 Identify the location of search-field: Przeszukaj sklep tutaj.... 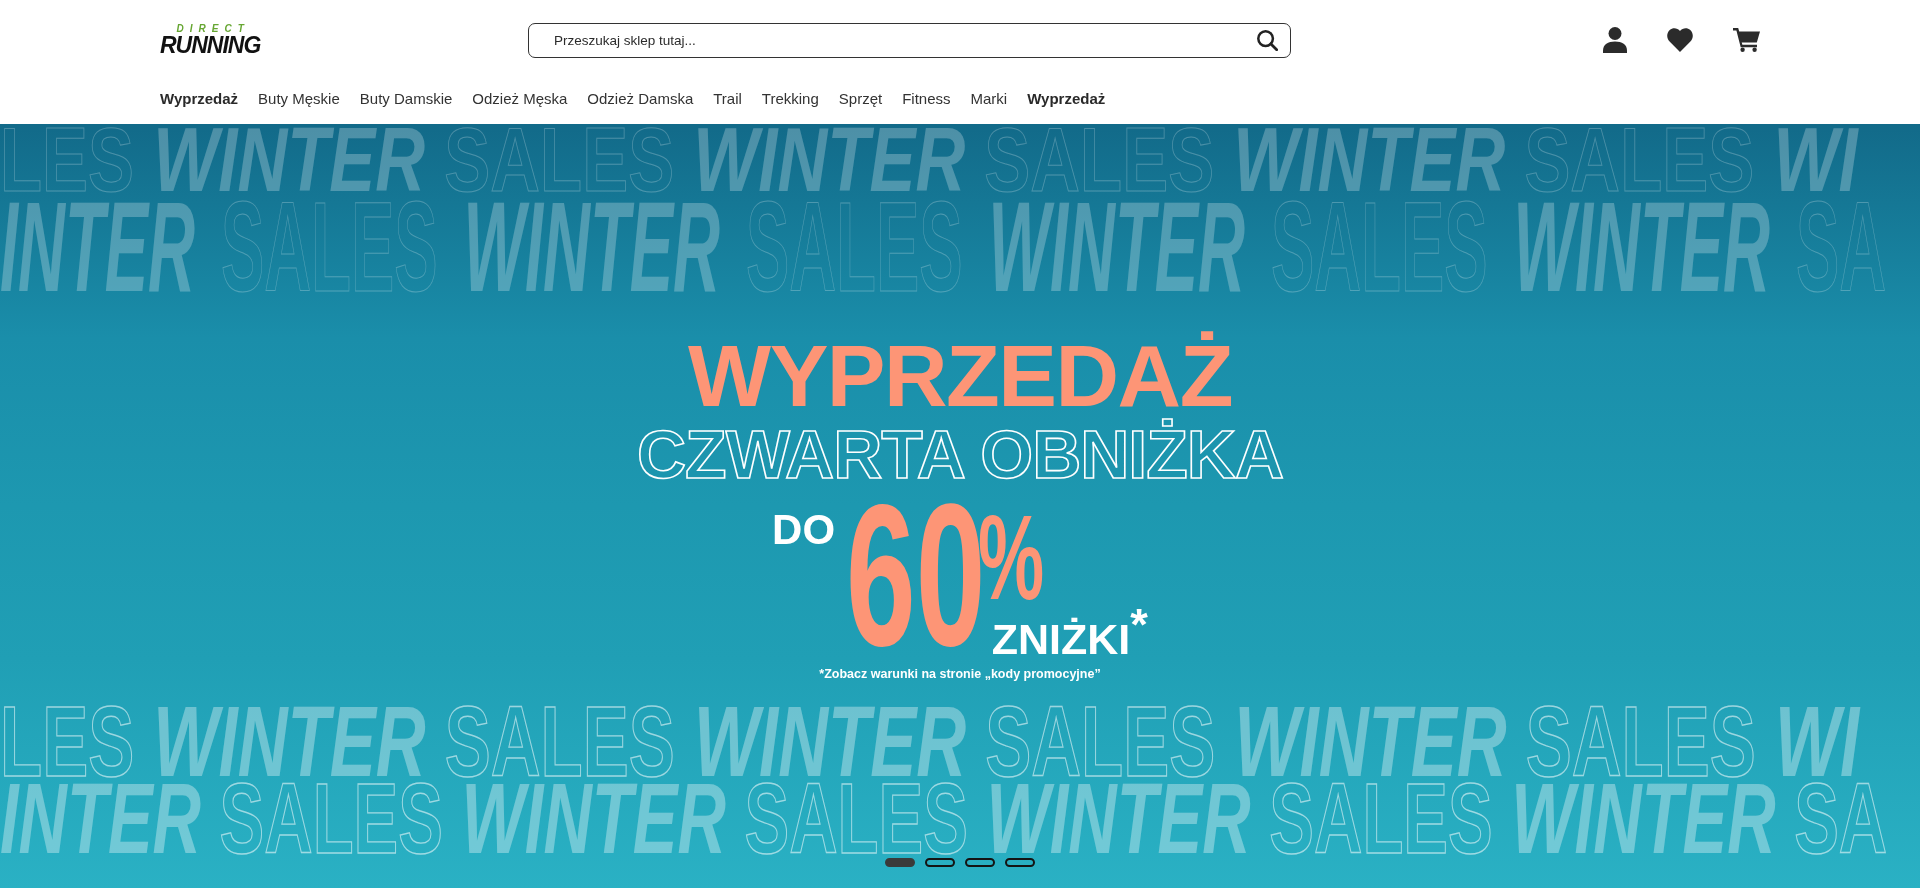
(909, 40).